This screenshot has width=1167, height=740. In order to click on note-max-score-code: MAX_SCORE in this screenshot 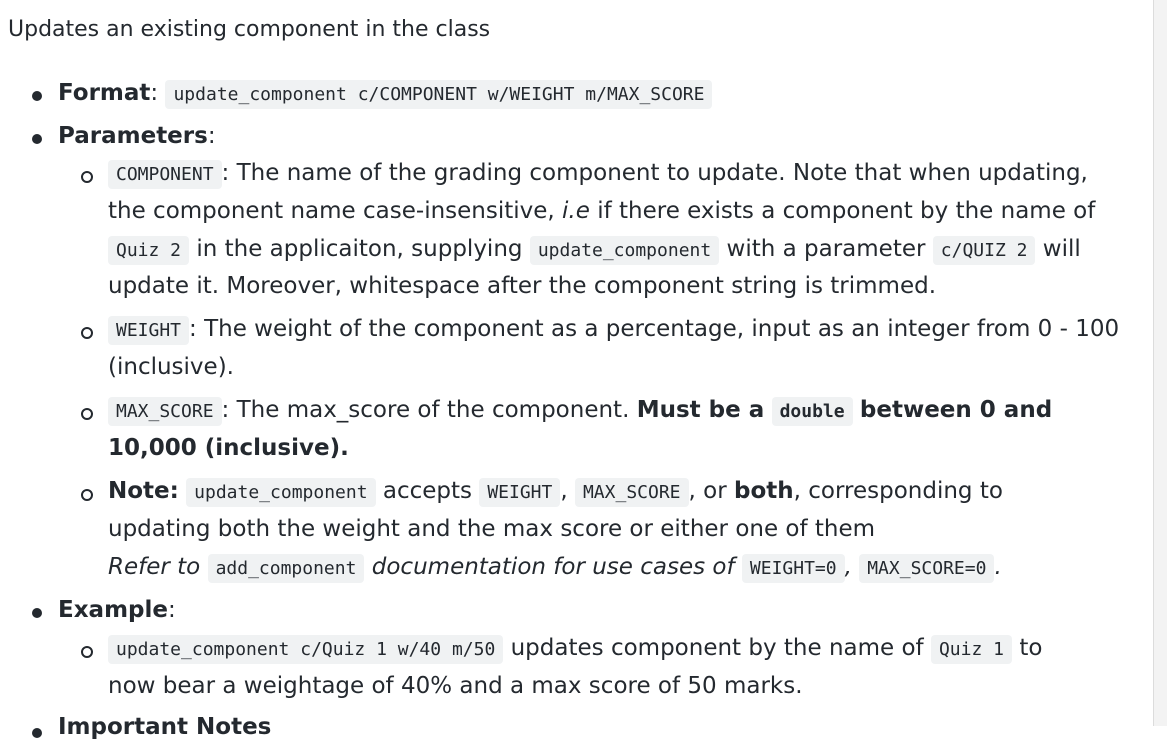, I will do `click(631, 492)`.